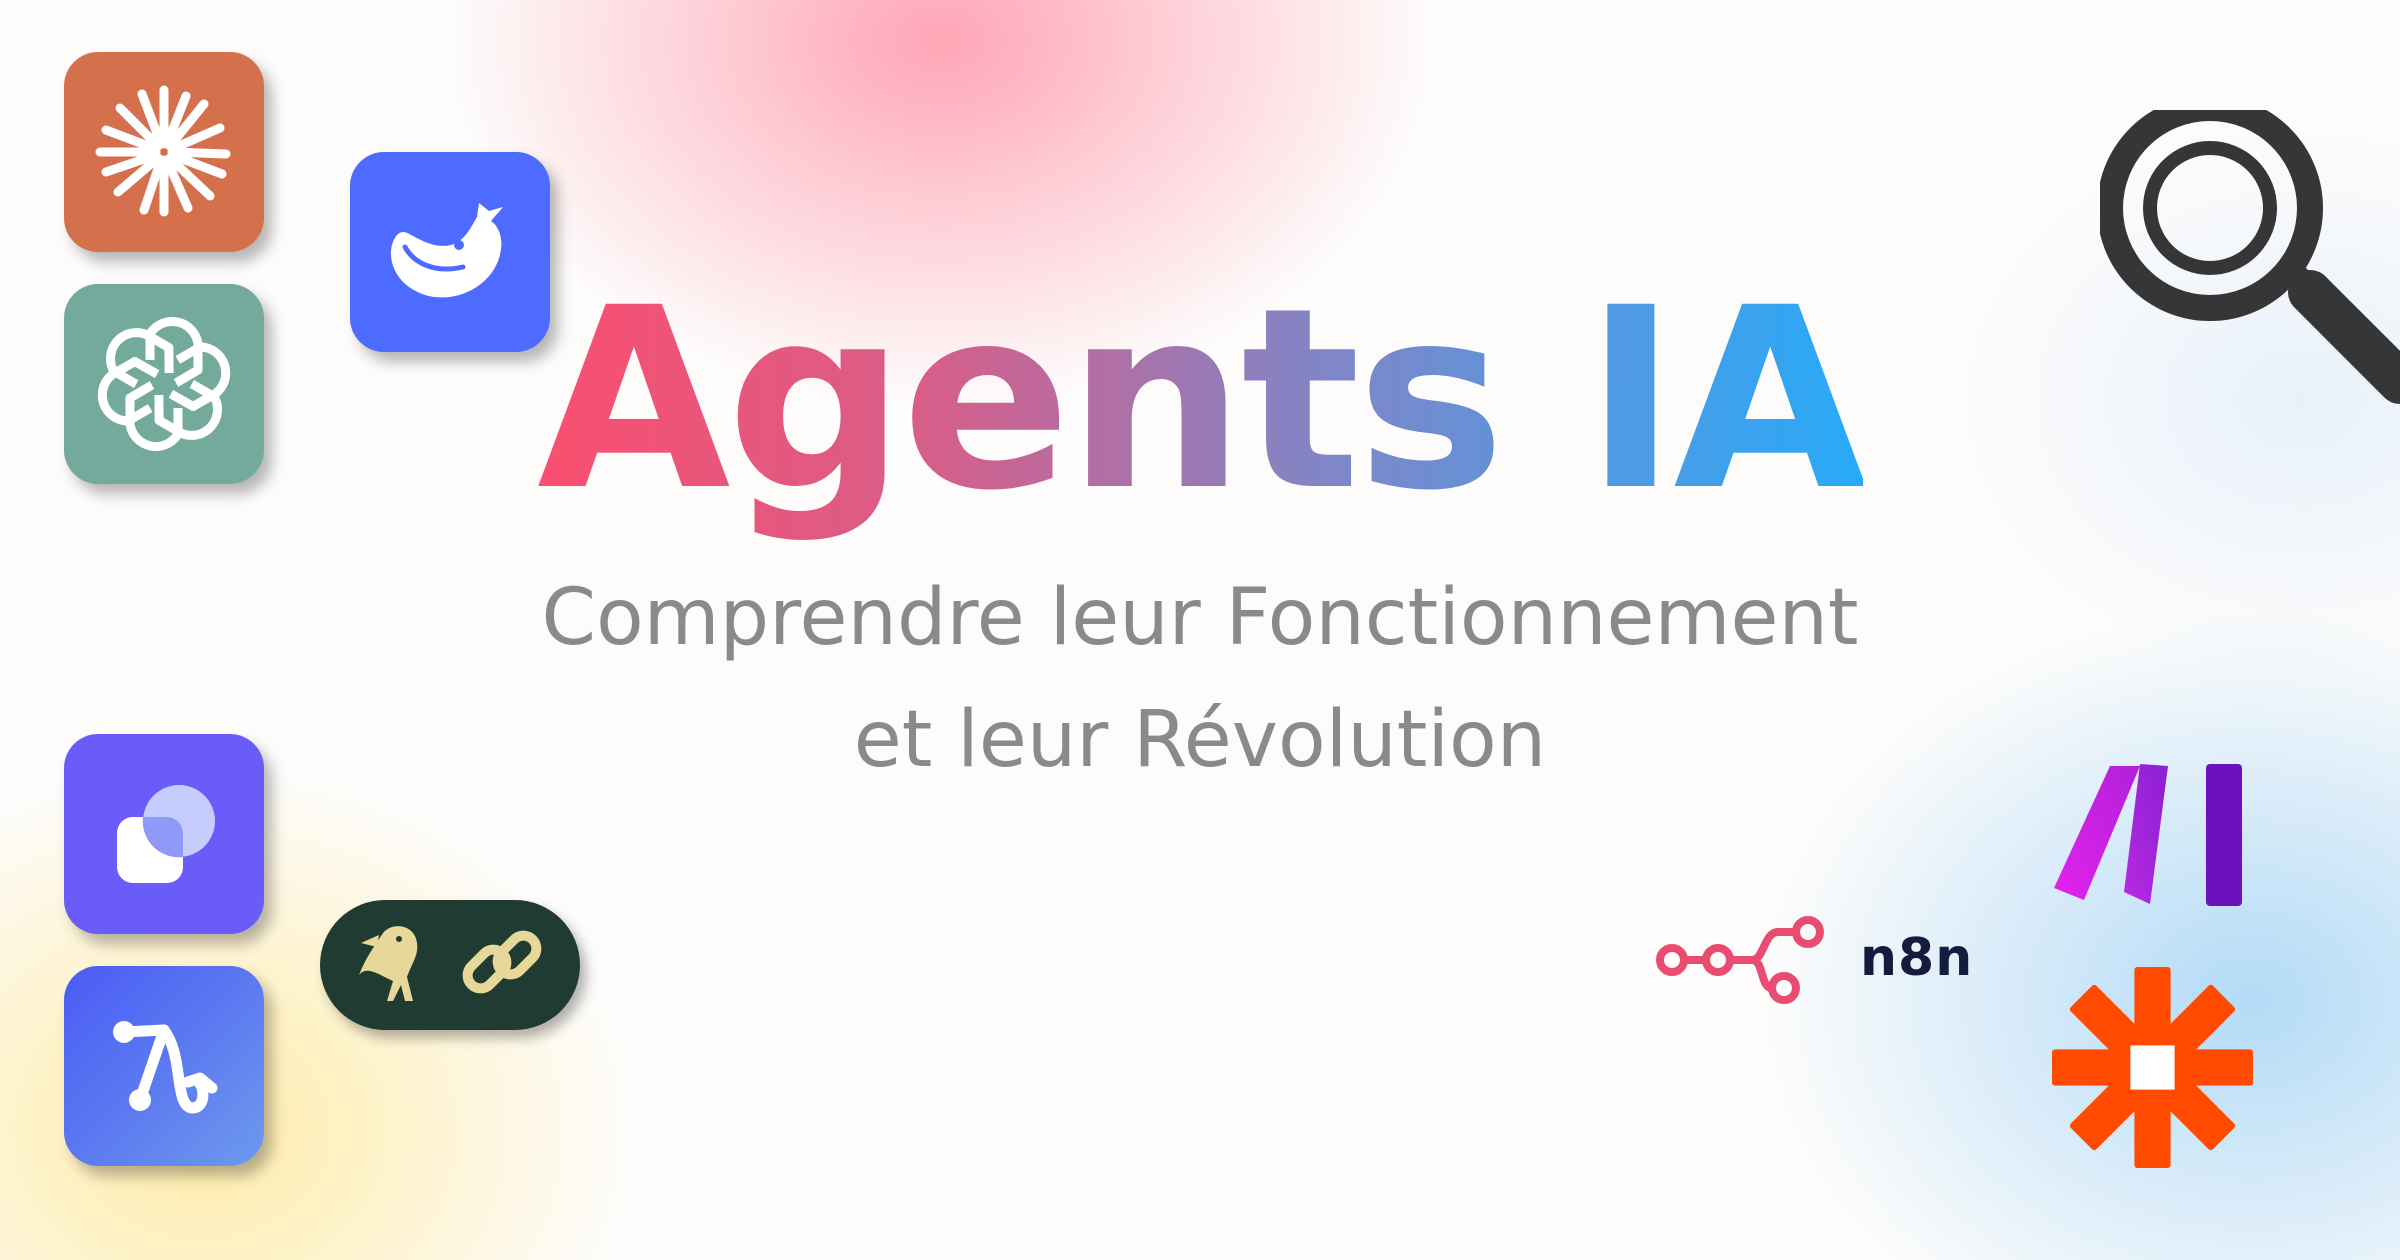 This screenshot has width=2400, height=1260. Describe the element at coordinates (450, 965) in the screenshot. I see `langchain-icon` at that location.